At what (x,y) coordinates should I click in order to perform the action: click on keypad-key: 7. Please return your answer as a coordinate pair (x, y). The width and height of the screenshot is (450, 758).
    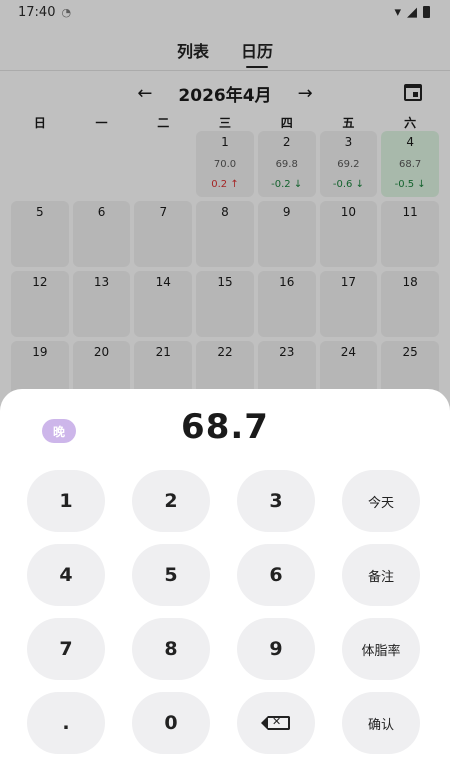
    Looking at the image, I should click on (66, 649).